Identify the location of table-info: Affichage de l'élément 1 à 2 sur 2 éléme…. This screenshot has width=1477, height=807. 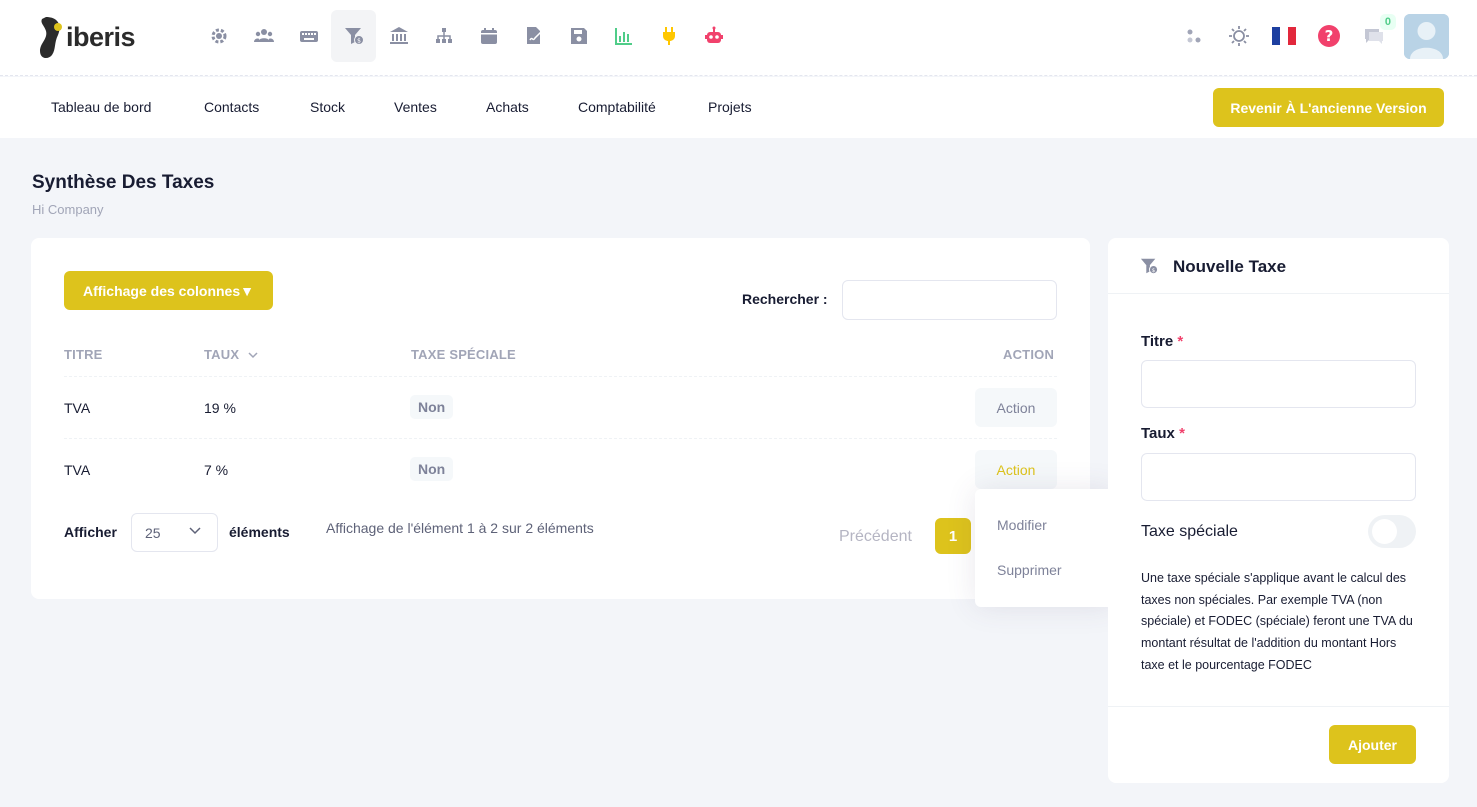
(460, 528).